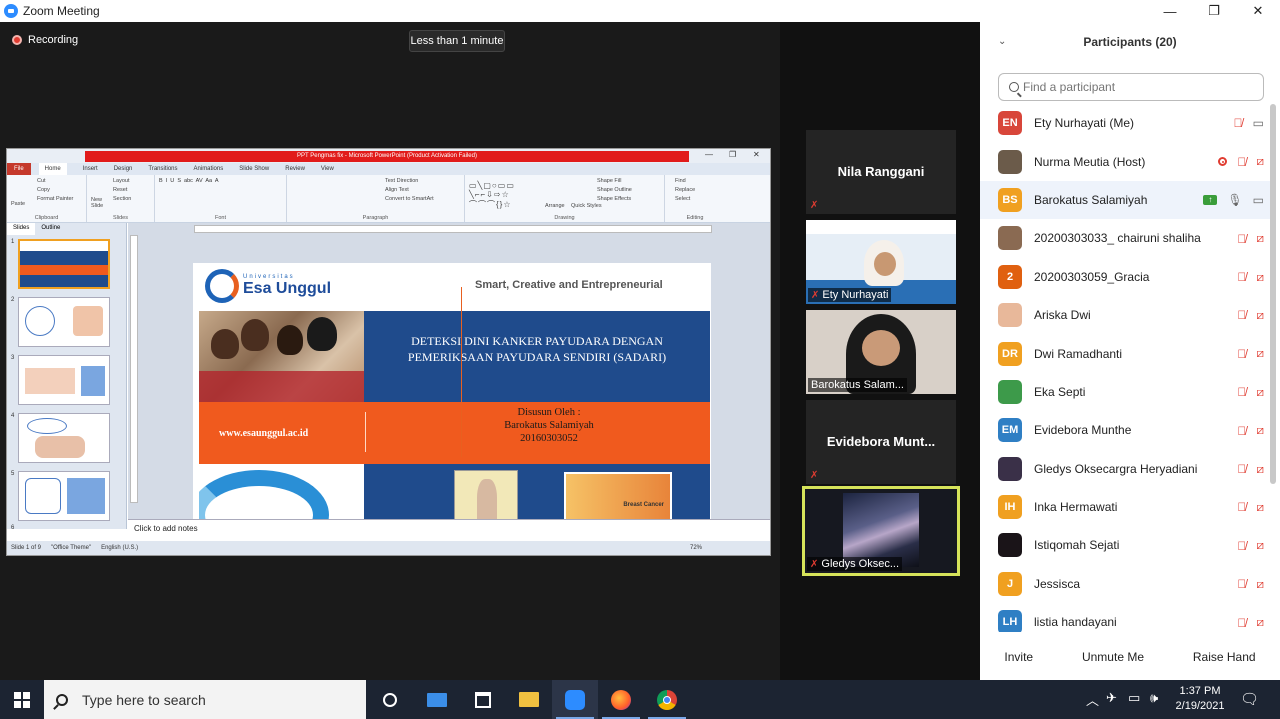  I want to click on ppt-tab-transitions: Transitions, so click(162, 169).